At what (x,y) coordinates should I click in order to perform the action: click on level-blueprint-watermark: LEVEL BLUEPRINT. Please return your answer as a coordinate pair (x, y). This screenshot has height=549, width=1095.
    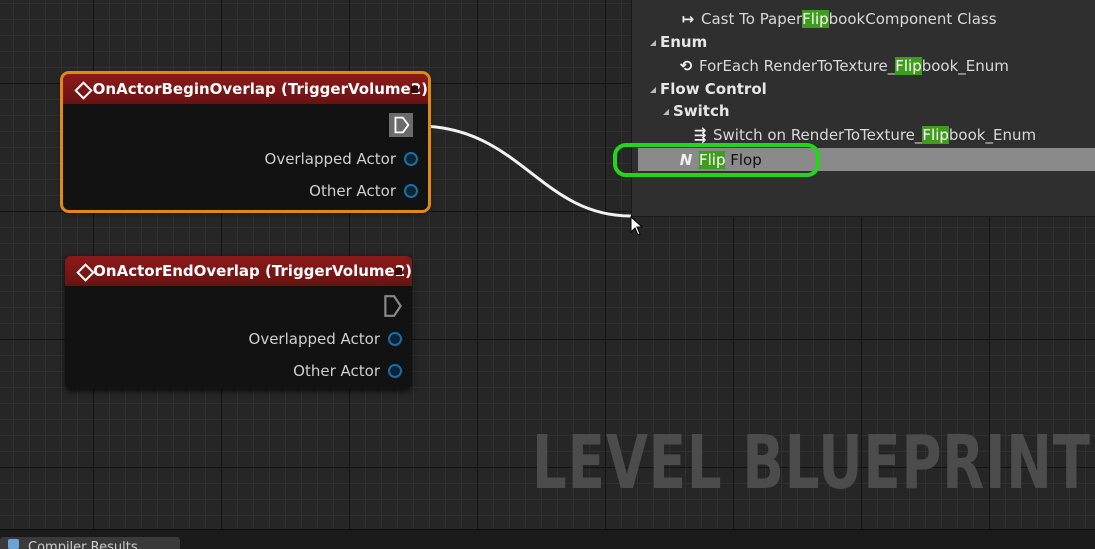
    Looking at the image, I should click on (811, 463).